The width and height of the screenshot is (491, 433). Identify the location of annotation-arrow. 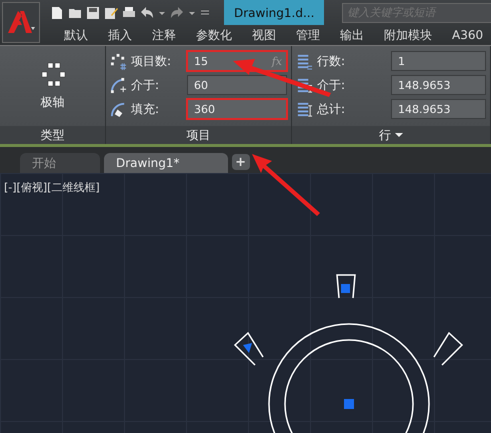
(286, 185).